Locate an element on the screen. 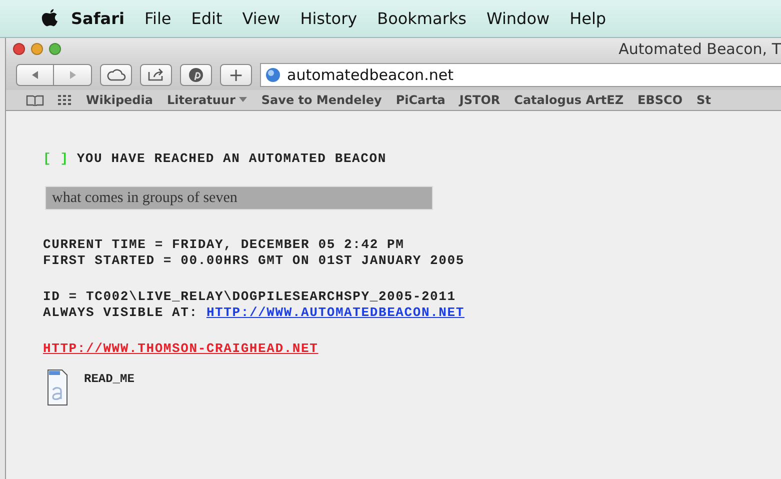  menu-item: Window is located at coordinates (518, 18).